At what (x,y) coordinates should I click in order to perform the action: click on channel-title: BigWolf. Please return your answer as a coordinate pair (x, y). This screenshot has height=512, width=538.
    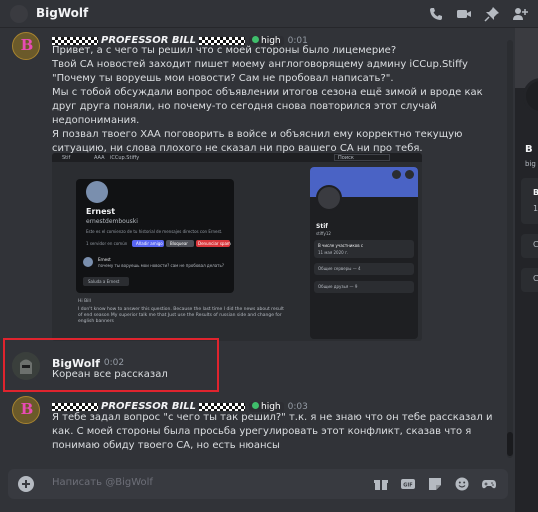
    Looking at the image, I should click on (62, 13).